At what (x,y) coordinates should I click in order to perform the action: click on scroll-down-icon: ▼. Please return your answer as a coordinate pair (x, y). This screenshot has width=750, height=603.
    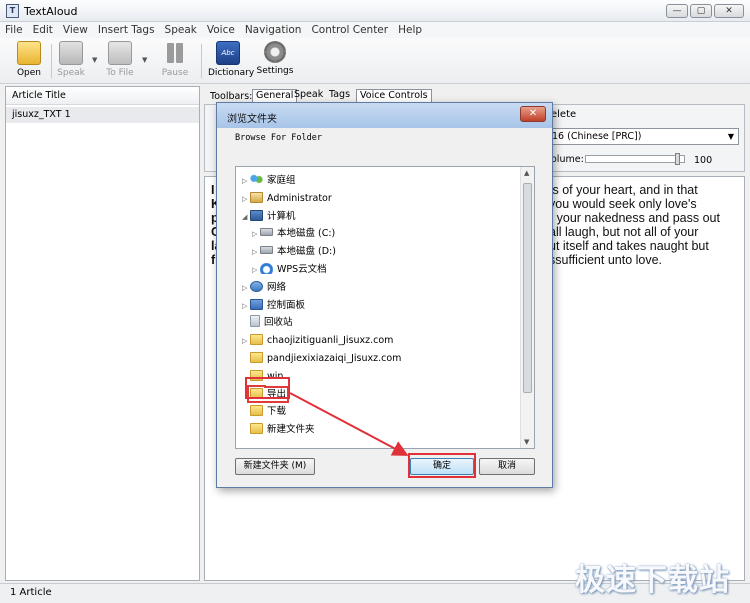
    Looking at the image, I should click on (526, 442).